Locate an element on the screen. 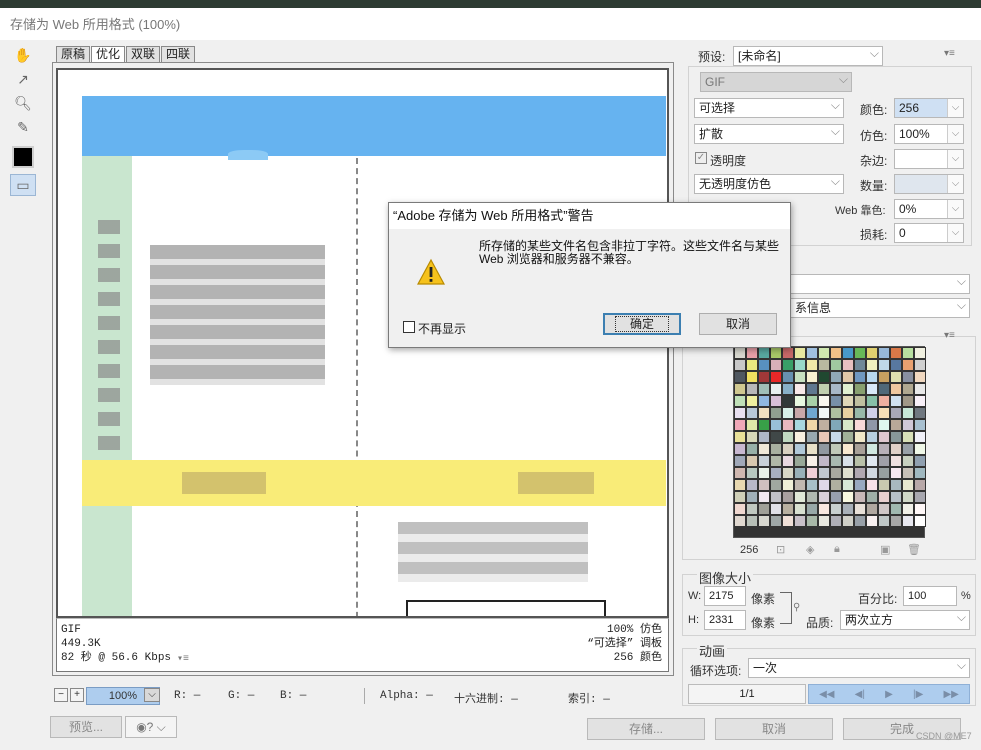  amount-field: ⌵ is located at coordinates (929, 184).